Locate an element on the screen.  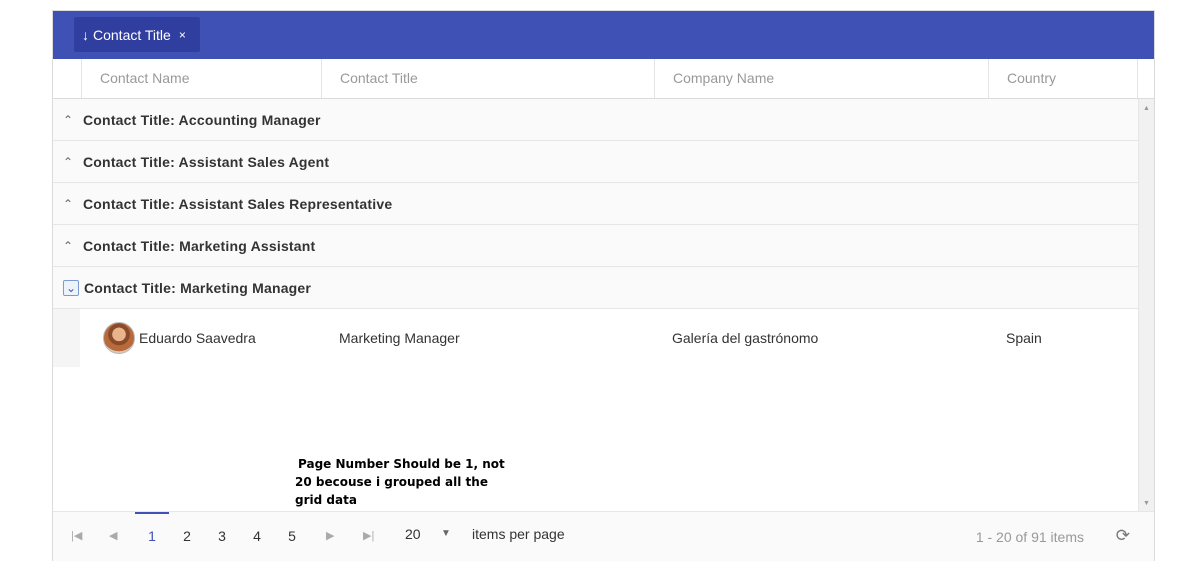
column-header-contact-name: Contact Name is located at coordinates (201, 78).